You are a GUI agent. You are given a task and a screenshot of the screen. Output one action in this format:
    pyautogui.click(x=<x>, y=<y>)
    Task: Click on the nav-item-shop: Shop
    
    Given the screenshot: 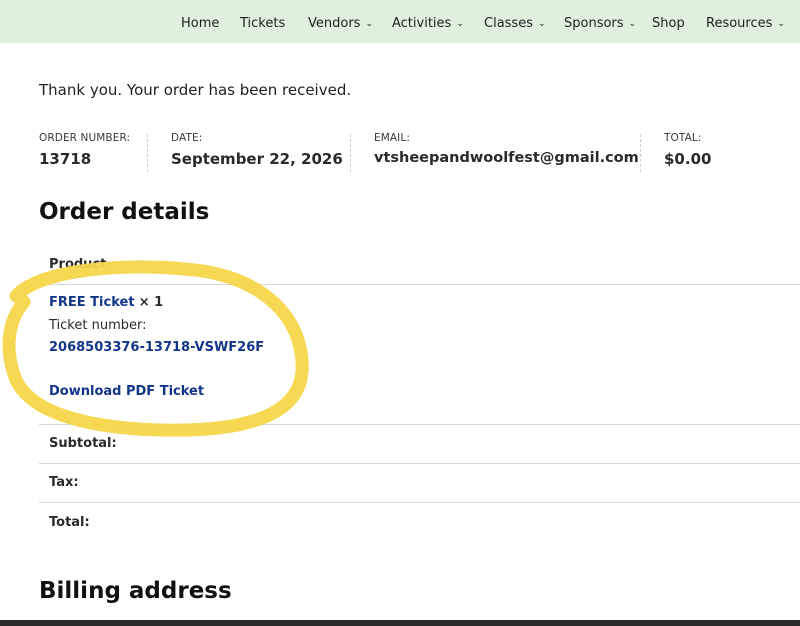 What is the action you would take?
    pyautogui.click(x=668, y=21)
    